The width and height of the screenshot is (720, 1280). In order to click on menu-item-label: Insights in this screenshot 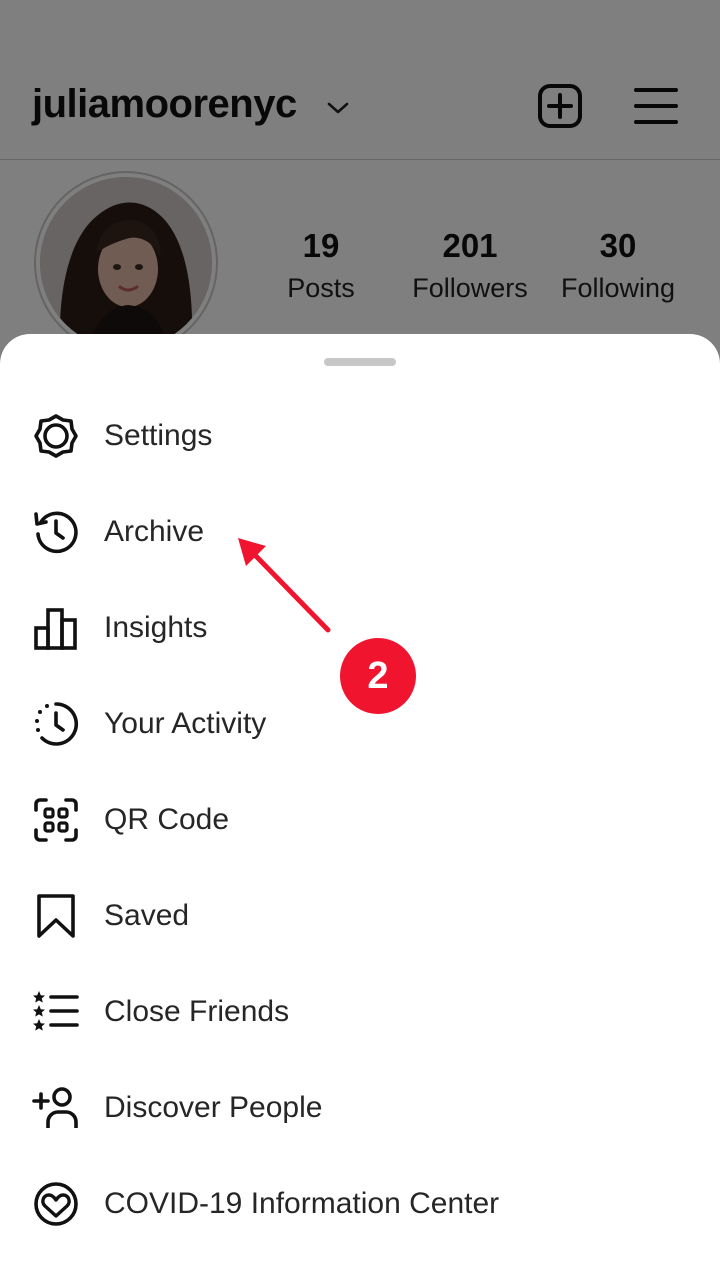, I will do `click(156, 627)`.